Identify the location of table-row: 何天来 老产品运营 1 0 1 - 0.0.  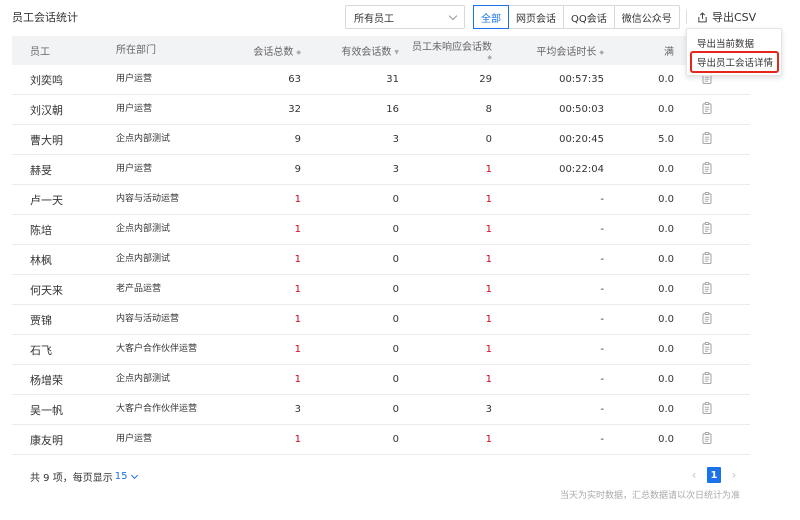
(381, 290).